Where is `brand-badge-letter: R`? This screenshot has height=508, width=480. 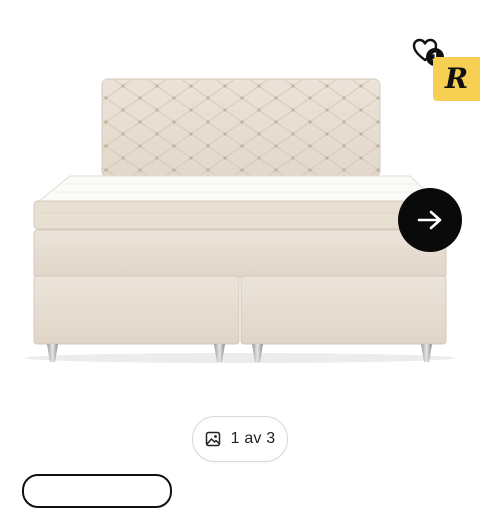 brand-badge-letter: R is located at coordinates (456, 78).